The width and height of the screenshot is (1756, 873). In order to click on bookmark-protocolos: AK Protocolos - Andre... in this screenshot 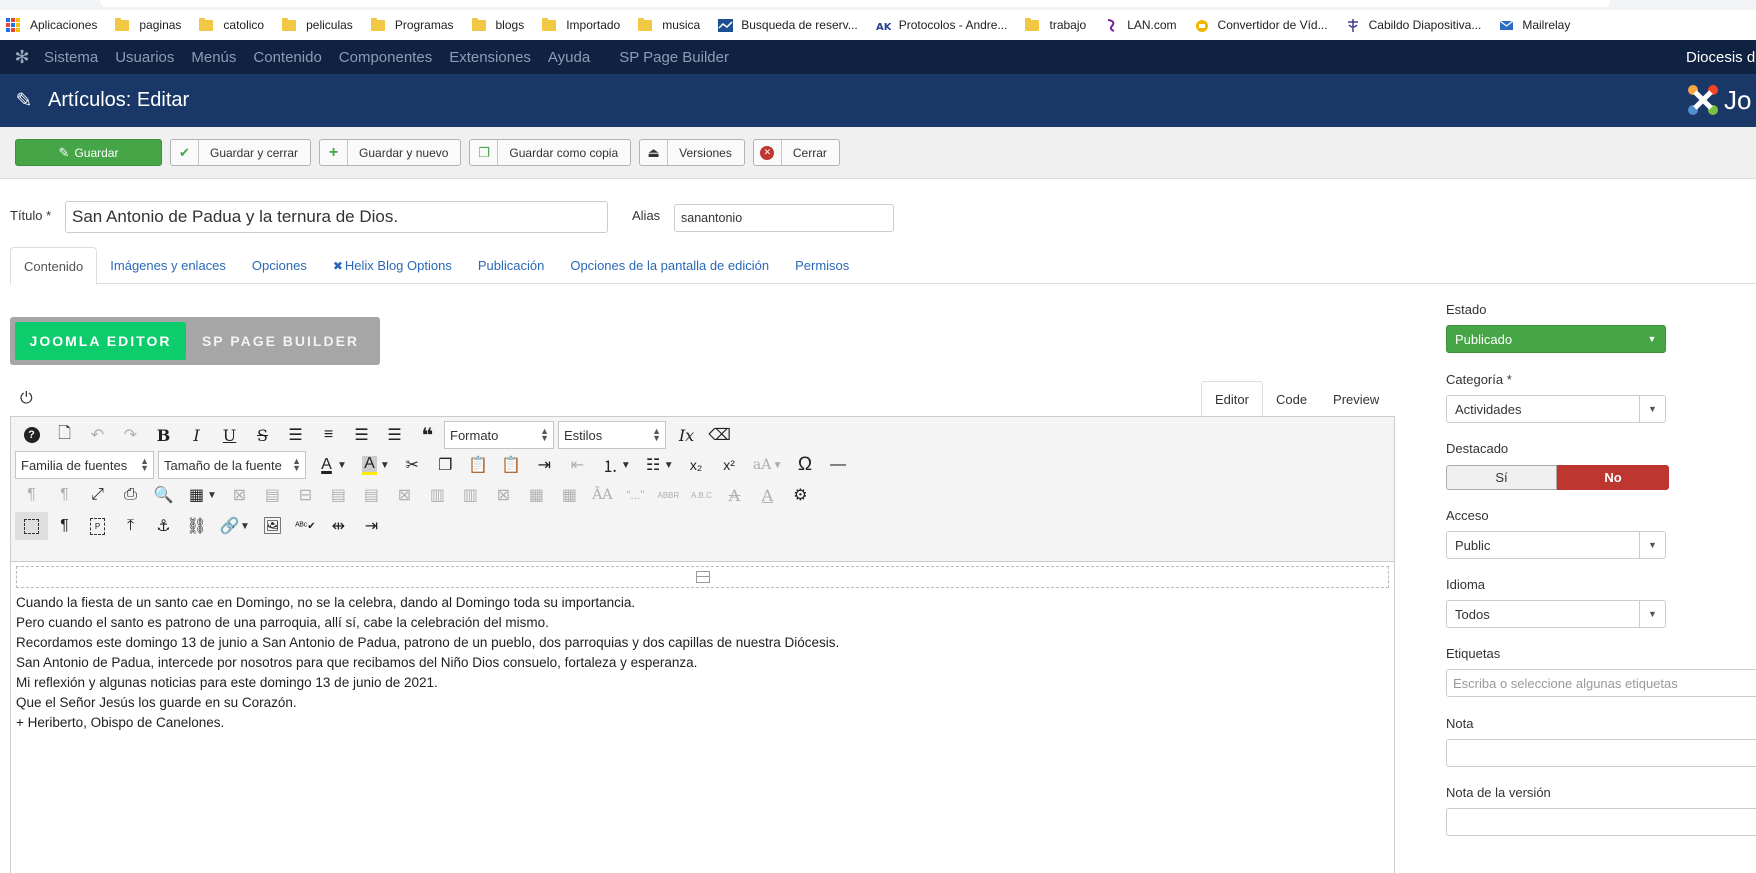, I will do `click(942, 25)`.